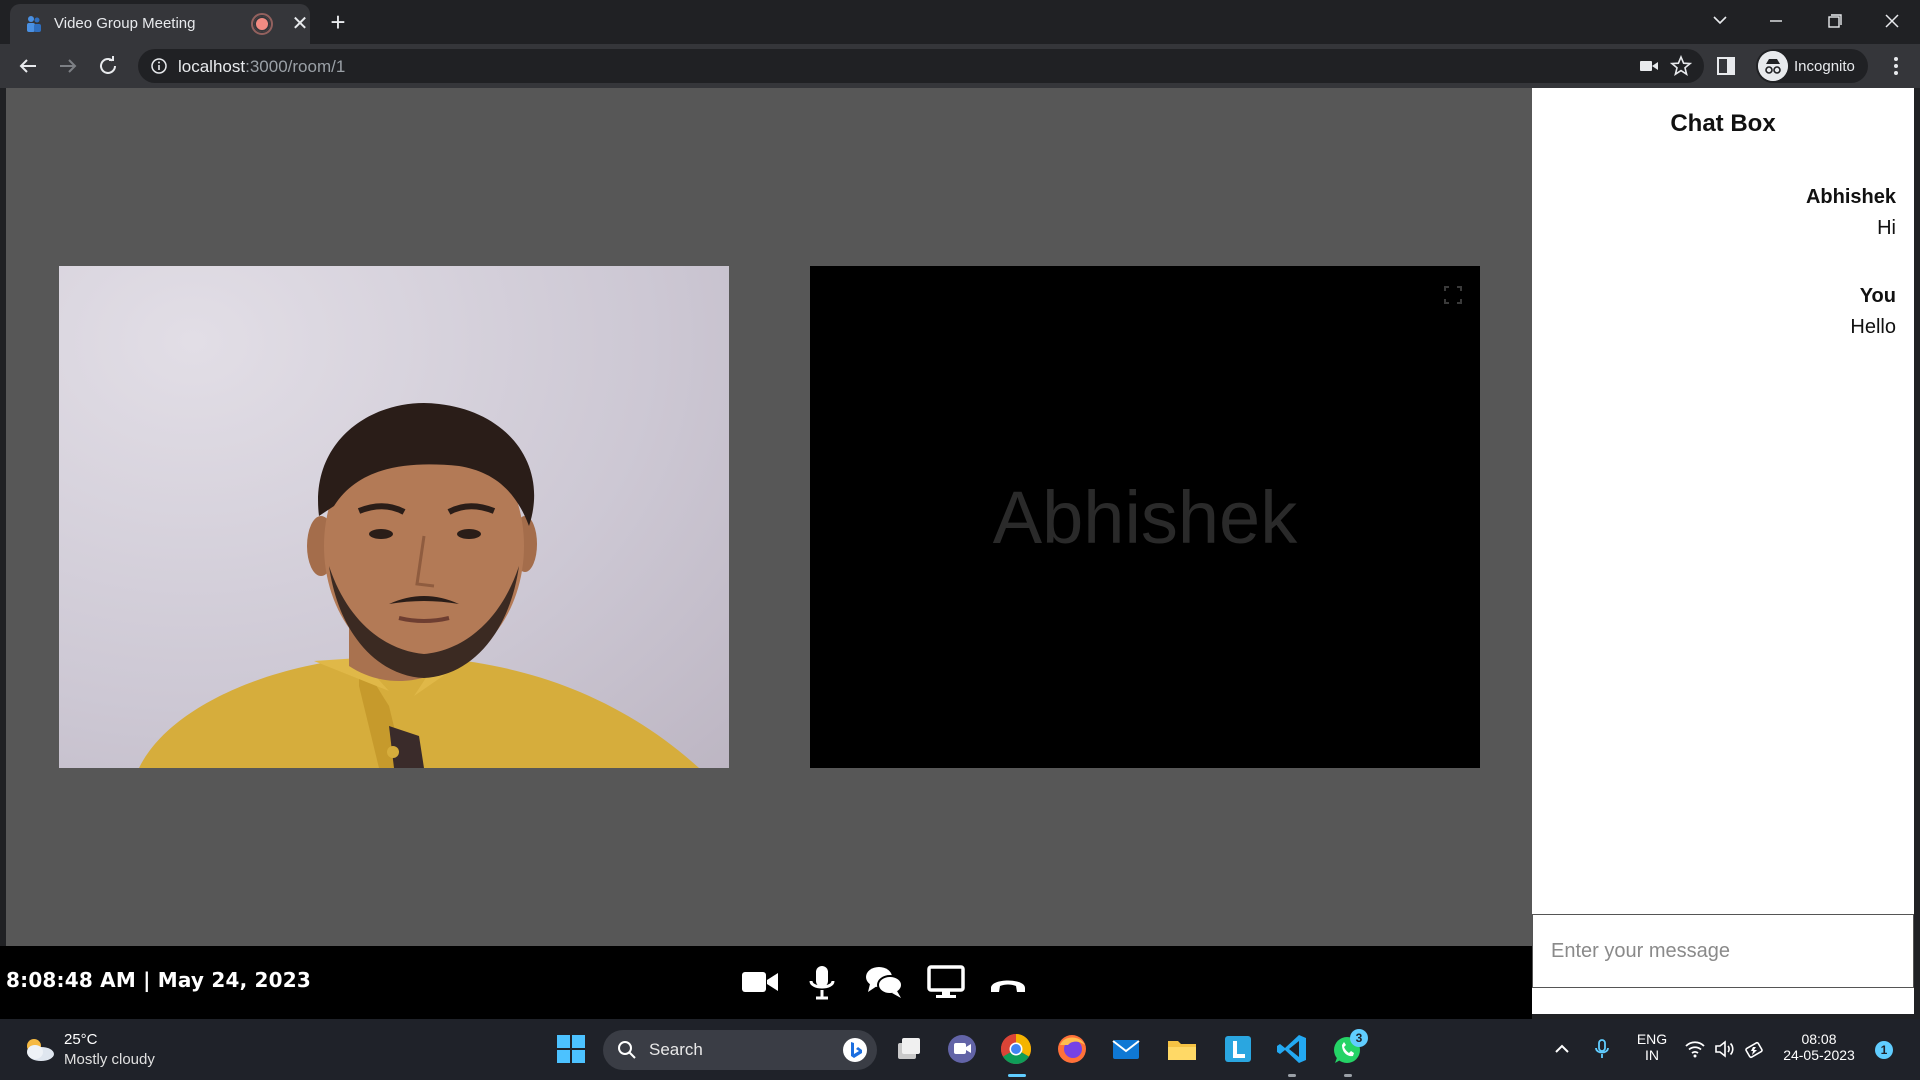 This screenshot has width=1920, height=1080. I want to click on end-call-icon, so click(1008, 986).